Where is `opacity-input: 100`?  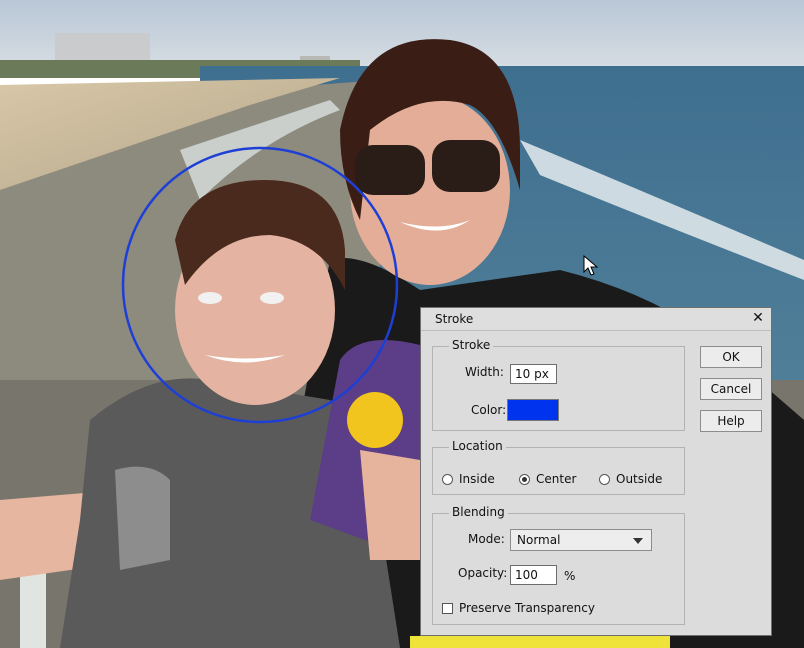 opacity-input: 100 is located at coordinates (533, 575).